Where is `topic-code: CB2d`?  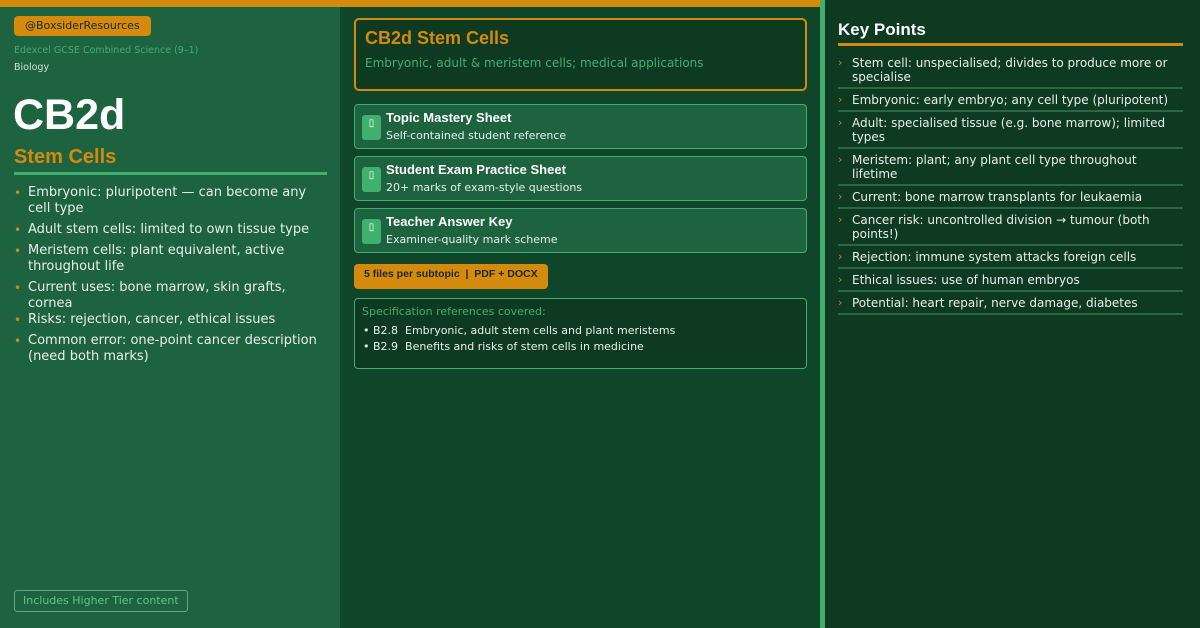 topic-code: CB2d is located at coordinates (69, 115).